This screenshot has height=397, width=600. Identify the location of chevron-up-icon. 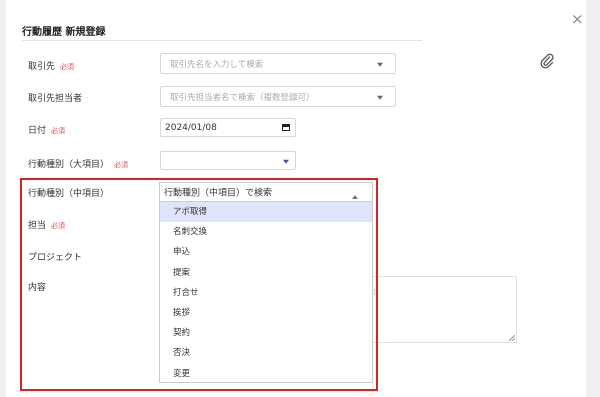
(355, 197).